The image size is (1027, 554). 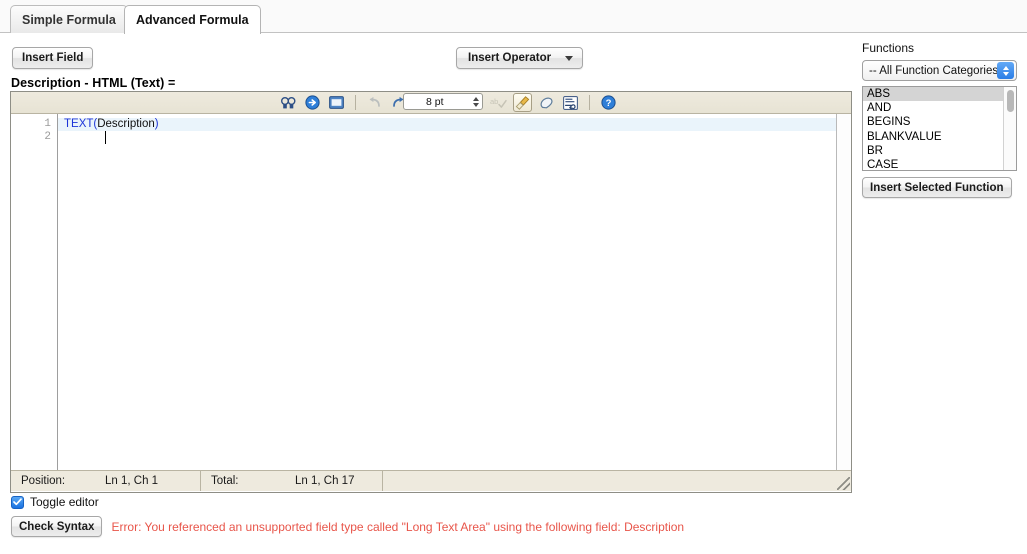 What do you see at coordinates (843, 483) in the screenshot?
I see `resize-grip` at bounding box center [843, 483].